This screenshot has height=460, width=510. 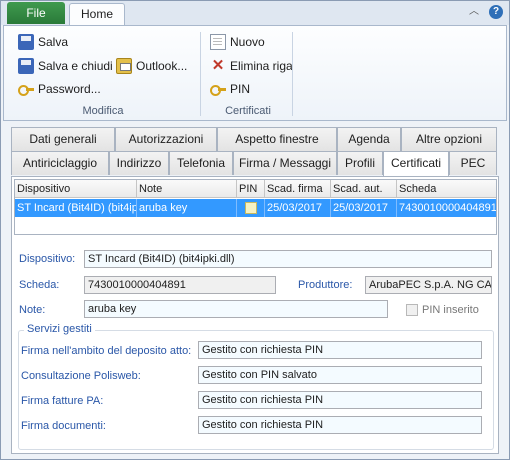 I want to click on tab-telefonia: Telefonia, so click(x=201, y=163).